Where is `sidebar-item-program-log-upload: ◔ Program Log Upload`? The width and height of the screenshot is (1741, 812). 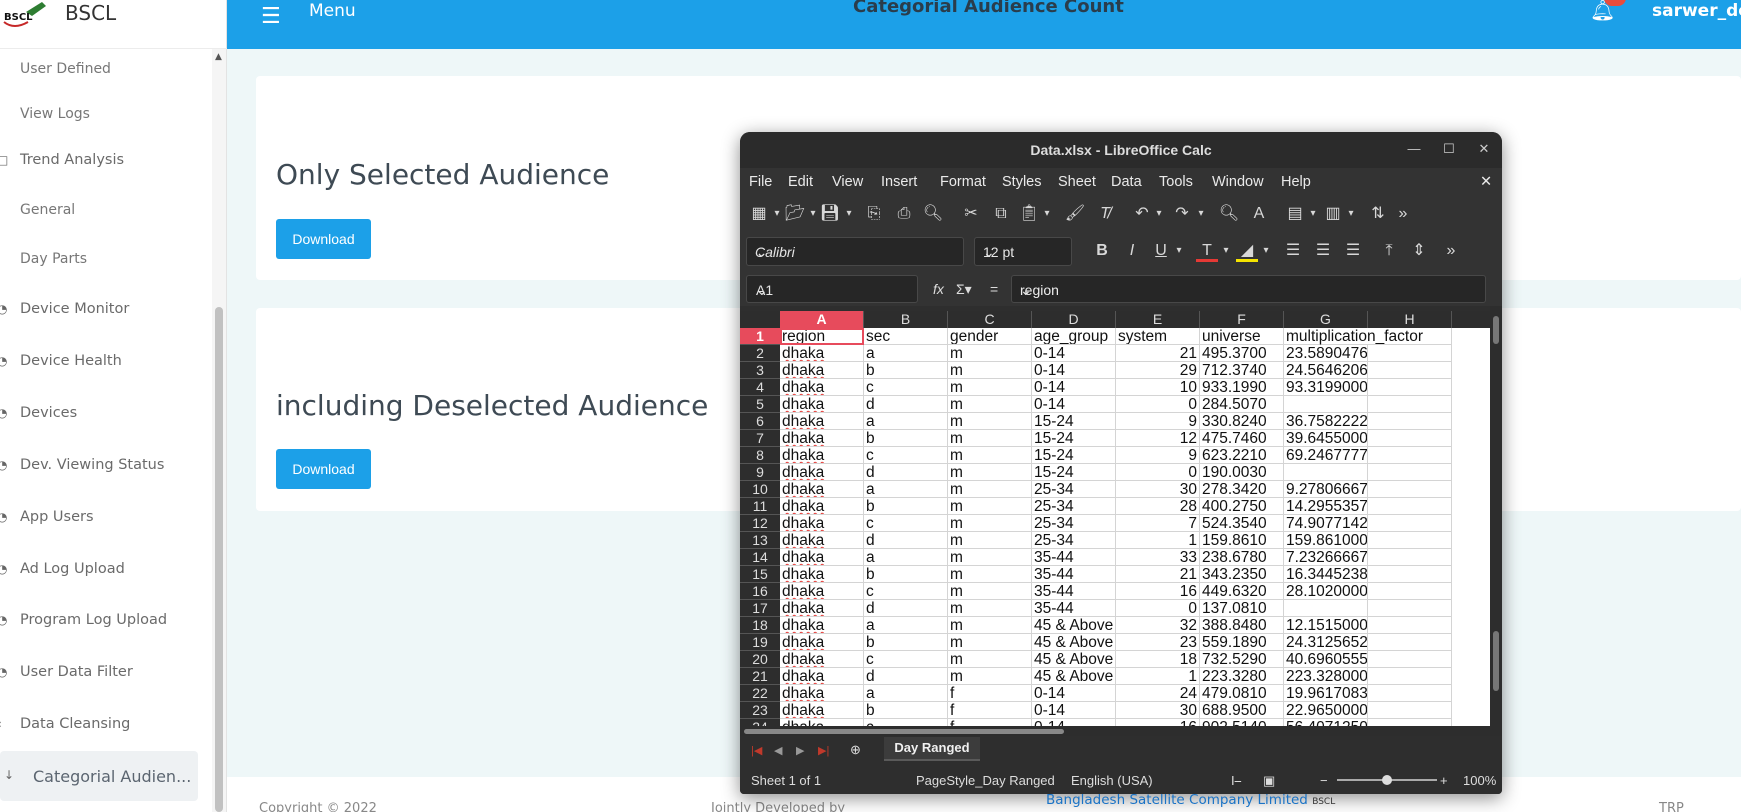 sidebar-item-program-log-upload: ◔ Program Log Upload is located at coordinates (109, 620).